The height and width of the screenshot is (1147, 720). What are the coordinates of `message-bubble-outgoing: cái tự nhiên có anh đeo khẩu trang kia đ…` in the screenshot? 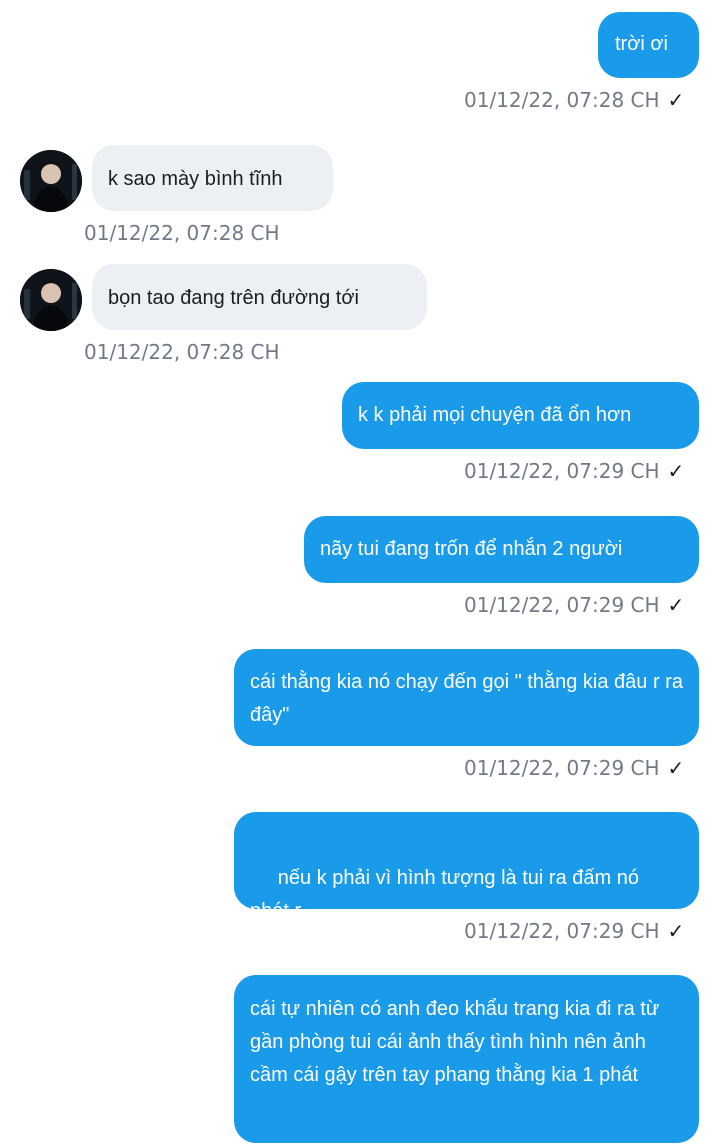 It's located at (466, 1059).